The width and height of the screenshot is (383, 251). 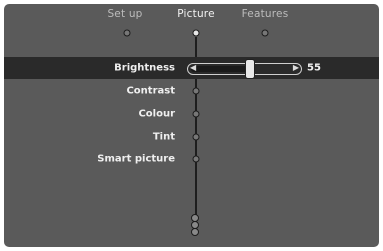 What do you see at coordinates (193, 67) in the screenshot?
I see `slider-left-arrow-icon: ◀` at bounding box center [193, 67].